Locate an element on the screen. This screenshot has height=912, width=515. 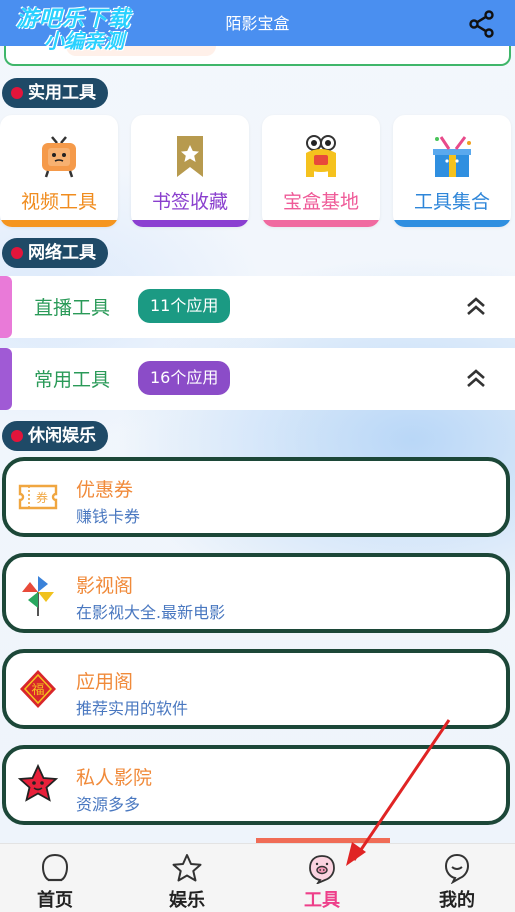
home-bubble-icon is located at coordinates (55, 867).